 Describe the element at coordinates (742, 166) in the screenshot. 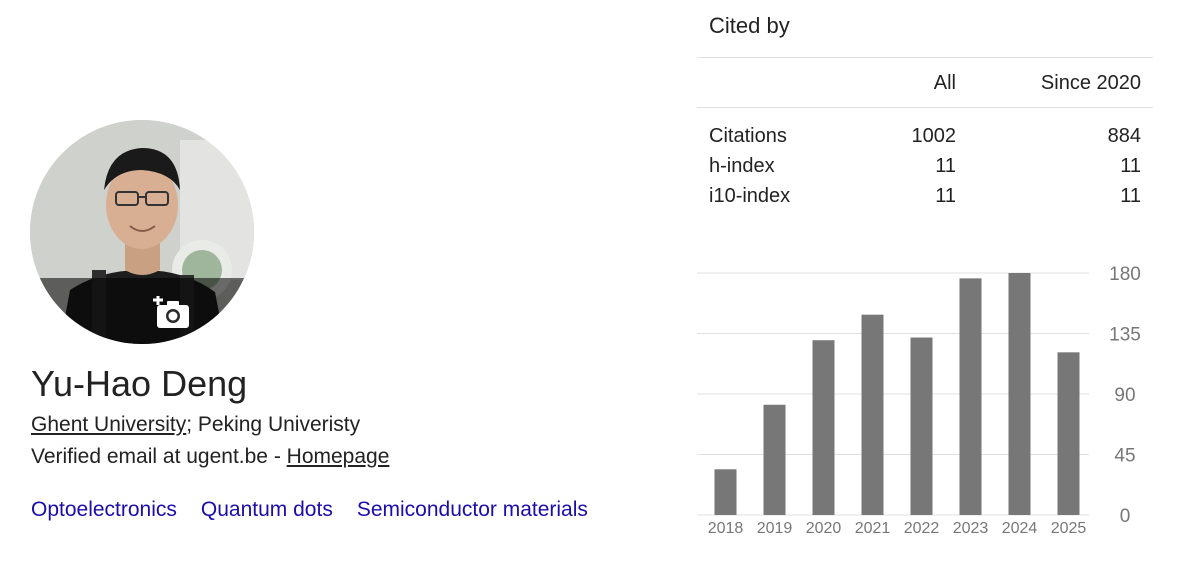

I see `stat-label: h-index` at that location.